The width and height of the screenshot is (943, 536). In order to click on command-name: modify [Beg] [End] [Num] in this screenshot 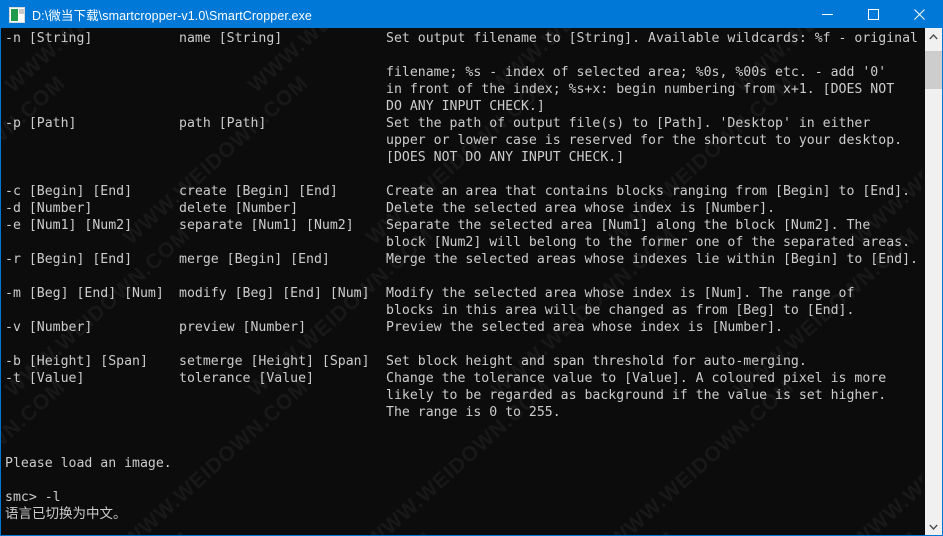, I will do `click(274, 293)`.